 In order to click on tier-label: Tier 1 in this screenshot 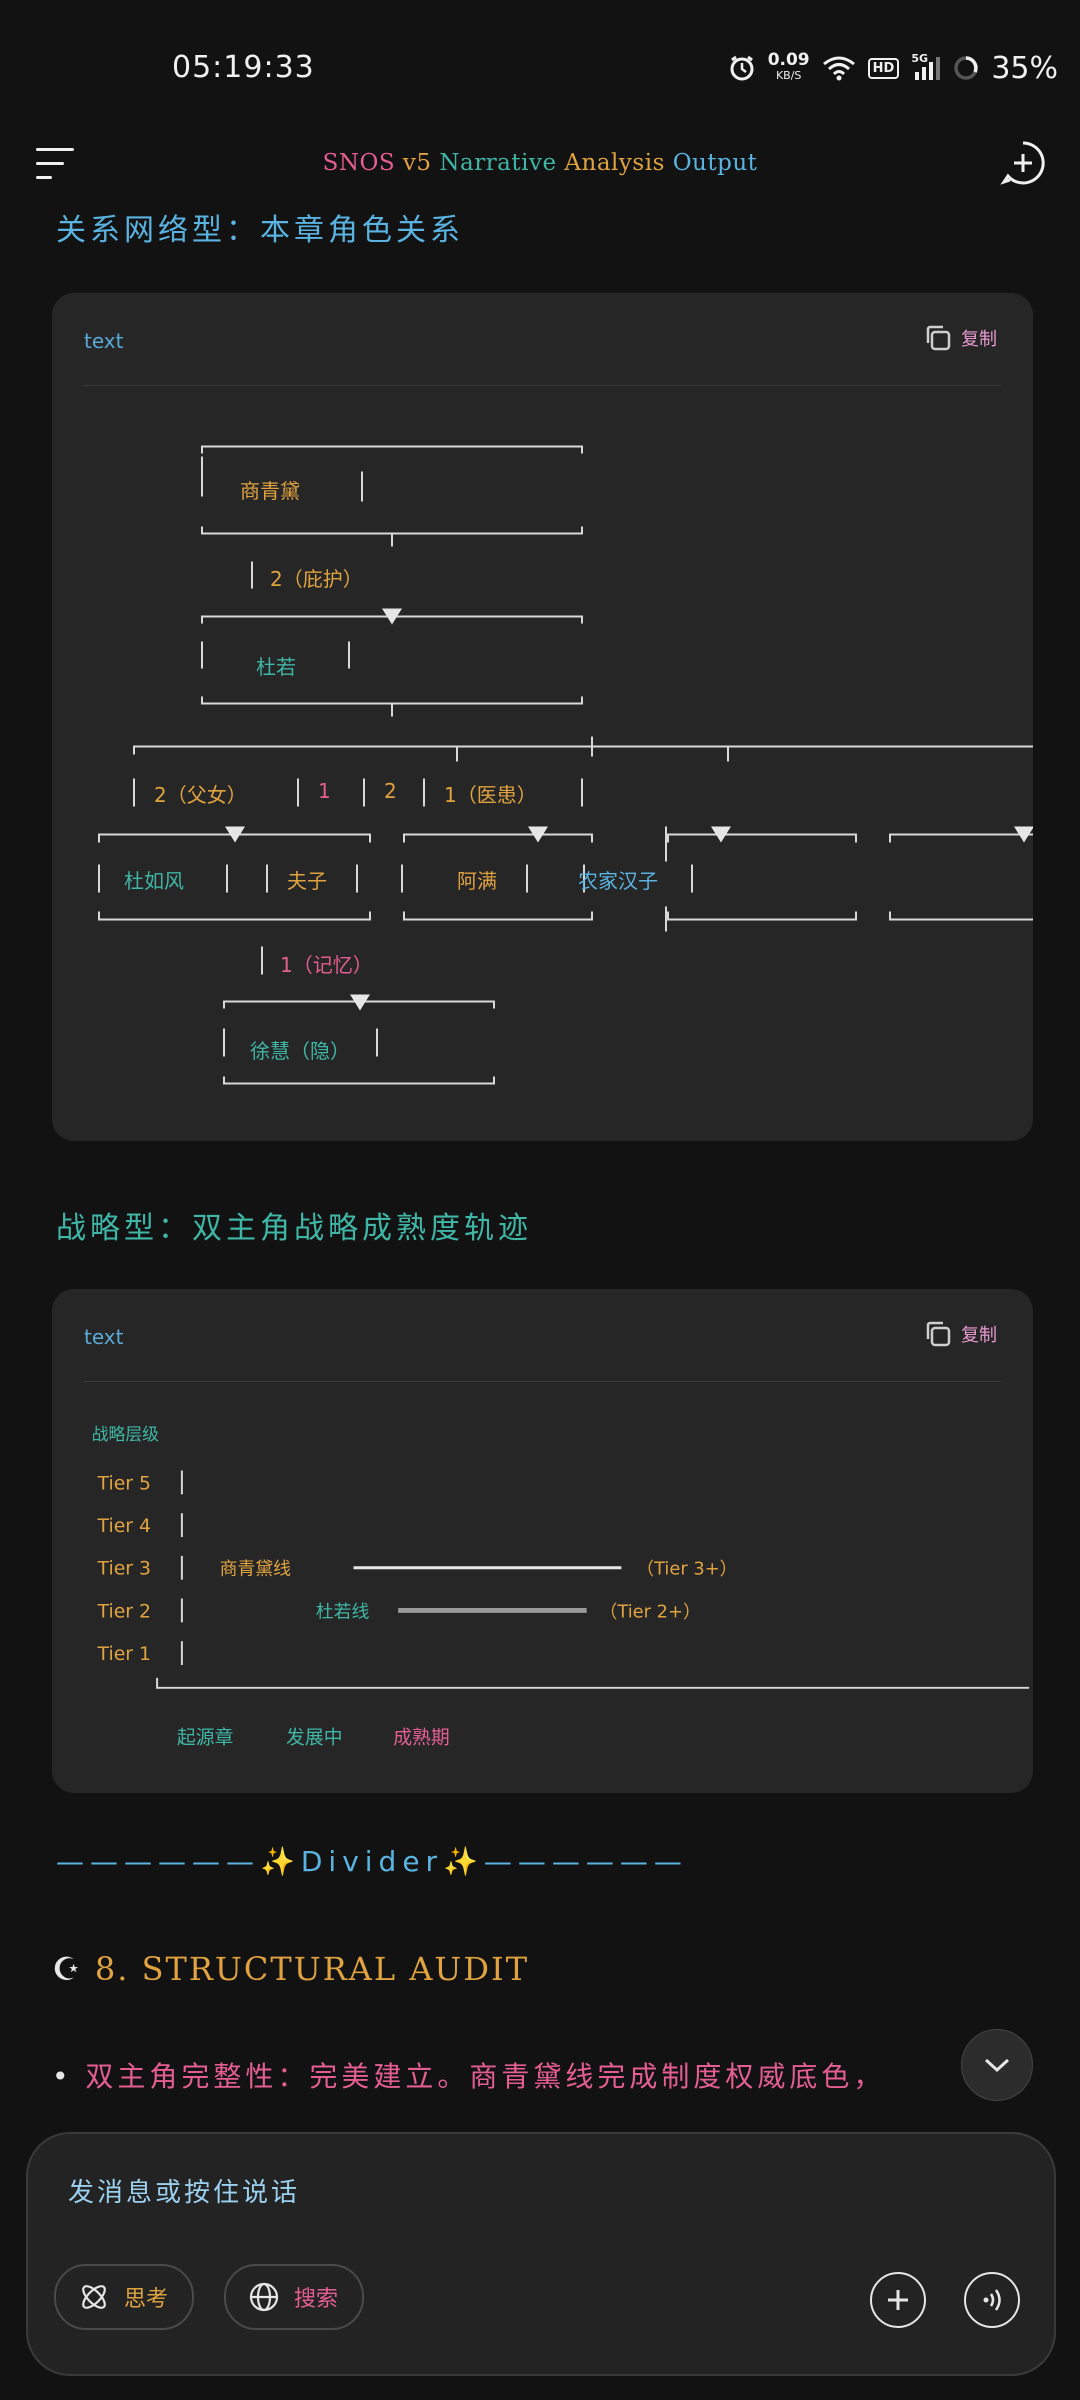, I will do `click(124, 1654)`.